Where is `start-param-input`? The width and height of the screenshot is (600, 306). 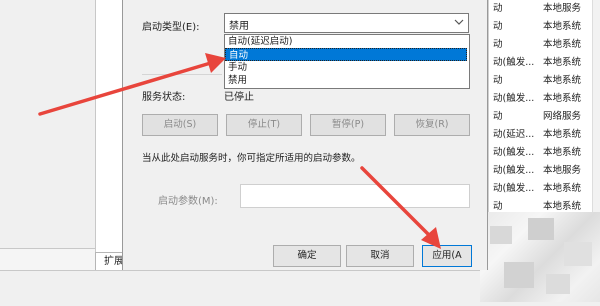 start-param-input is located at coordinates (355, 196).